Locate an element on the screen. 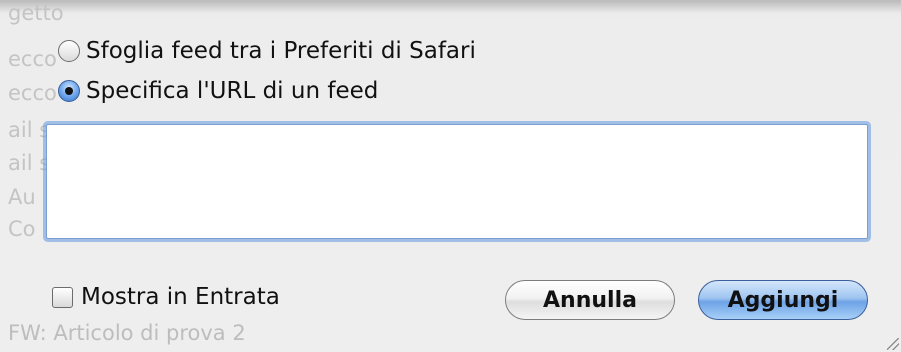 This screenshot has height=352, width=901. radio-browse-safari-favorites: Sfoglia feed tra i Preferiti di Safari is located at coordinates (267, 51).